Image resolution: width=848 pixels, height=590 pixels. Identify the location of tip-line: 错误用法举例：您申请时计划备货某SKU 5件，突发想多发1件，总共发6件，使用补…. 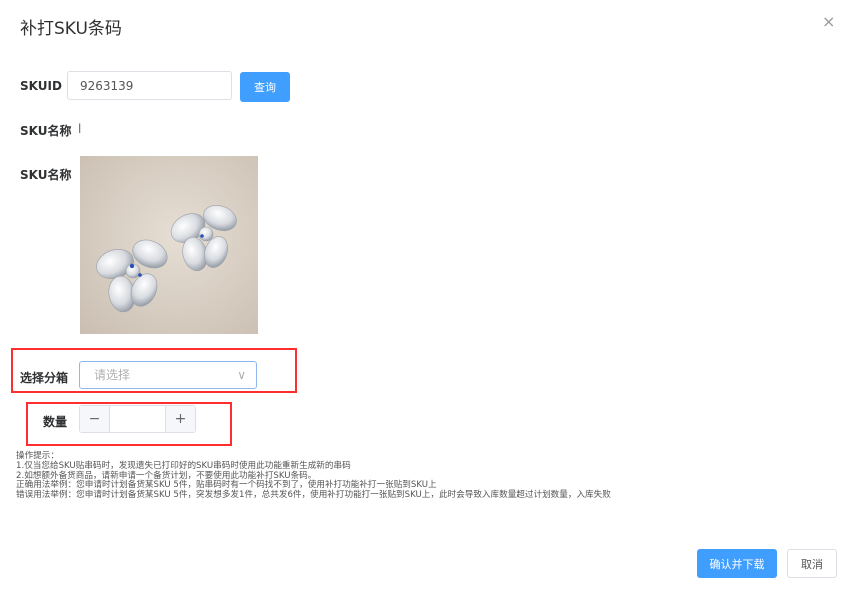
(313, 495).